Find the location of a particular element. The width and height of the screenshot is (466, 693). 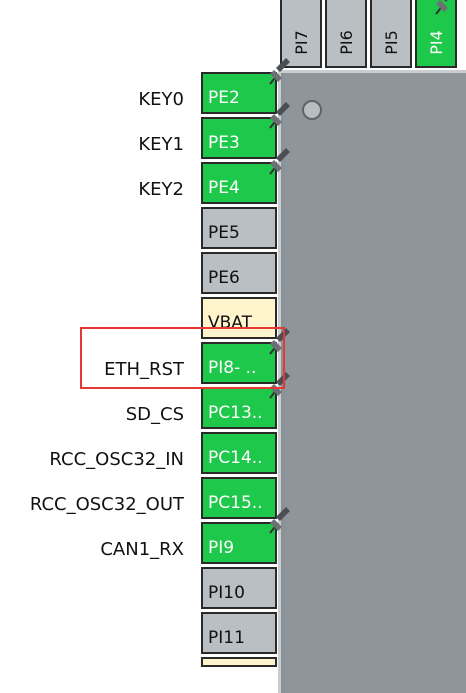

signal-label-sd-cs: SD_CS is located at coordinates (155, 414).